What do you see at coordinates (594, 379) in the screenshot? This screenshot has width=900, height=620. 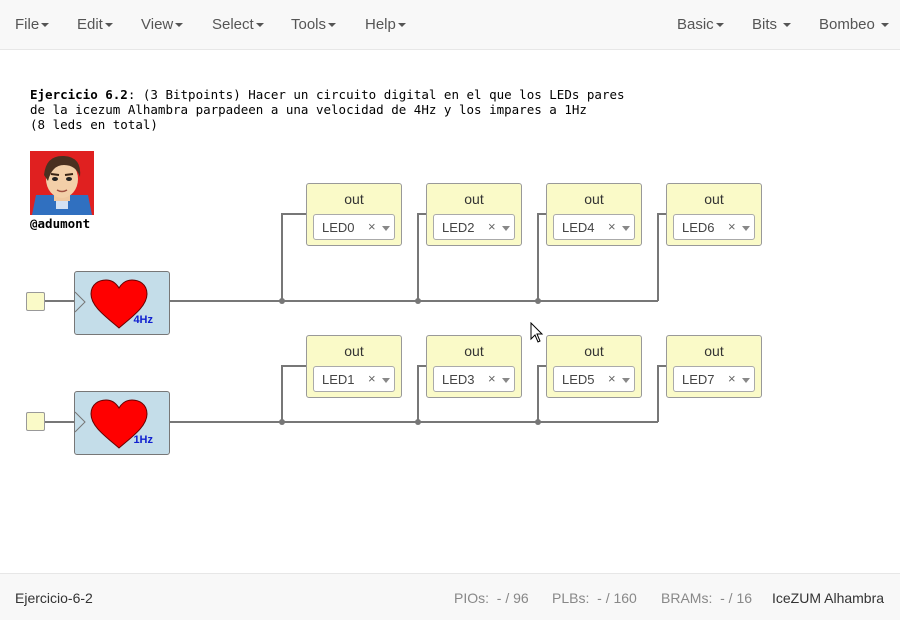 I see `pin-select: LED5 ×` at bounding box center [594, 379].